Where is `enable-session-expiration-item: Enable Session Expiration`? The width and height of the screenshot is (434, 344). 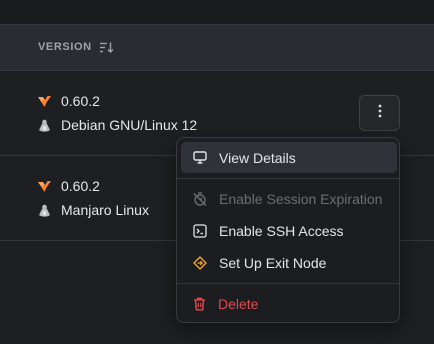
enable-session-expiration-item: Enable Session Expiration is located at coordinates (289, 198).